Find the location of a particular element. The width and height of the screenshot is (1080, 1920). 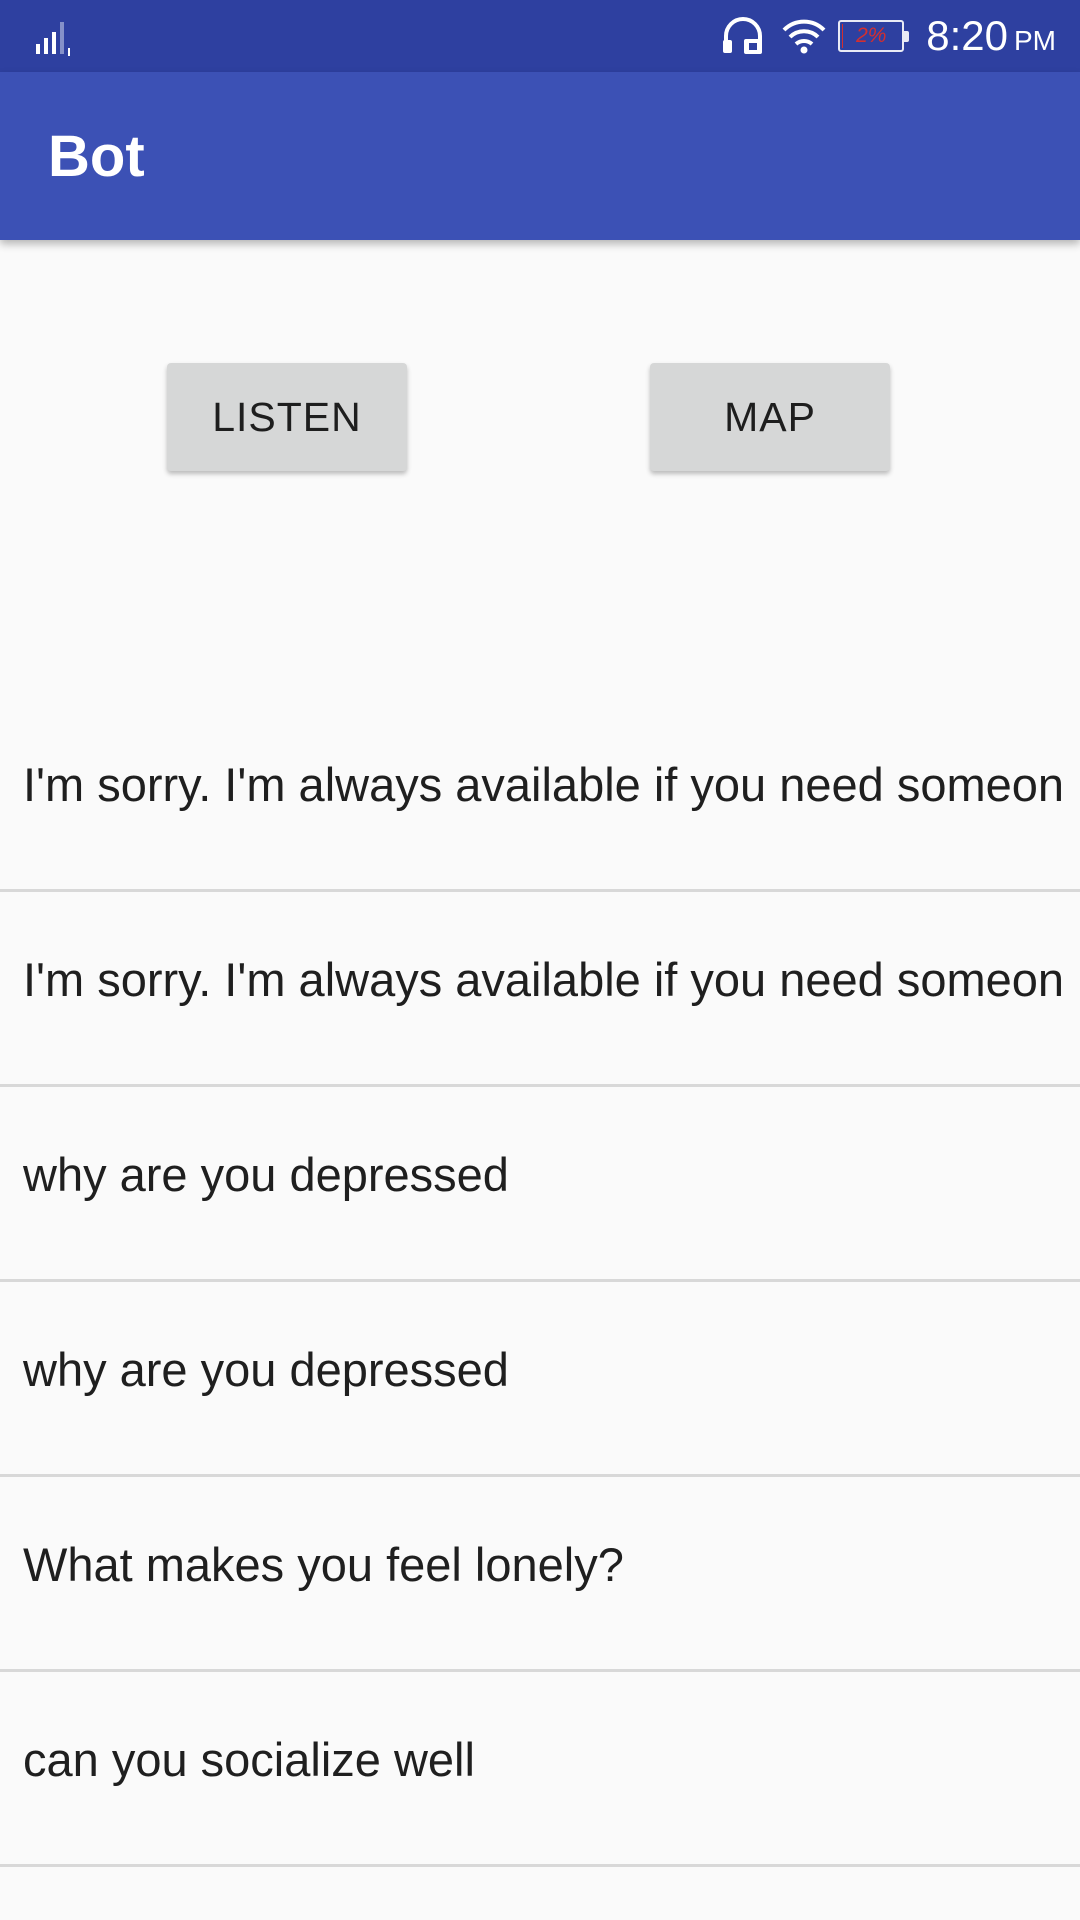

map-button: MAP is located at coordinates (770, 417).